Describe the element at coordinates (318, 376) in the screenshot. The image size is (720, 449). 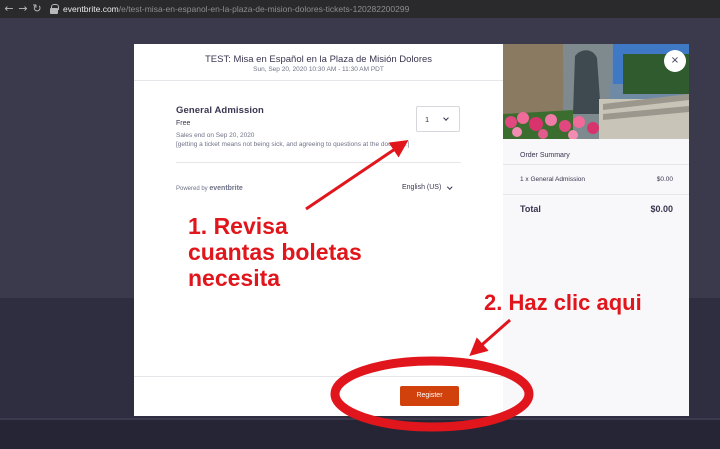
I see `footer-divider` at that location.